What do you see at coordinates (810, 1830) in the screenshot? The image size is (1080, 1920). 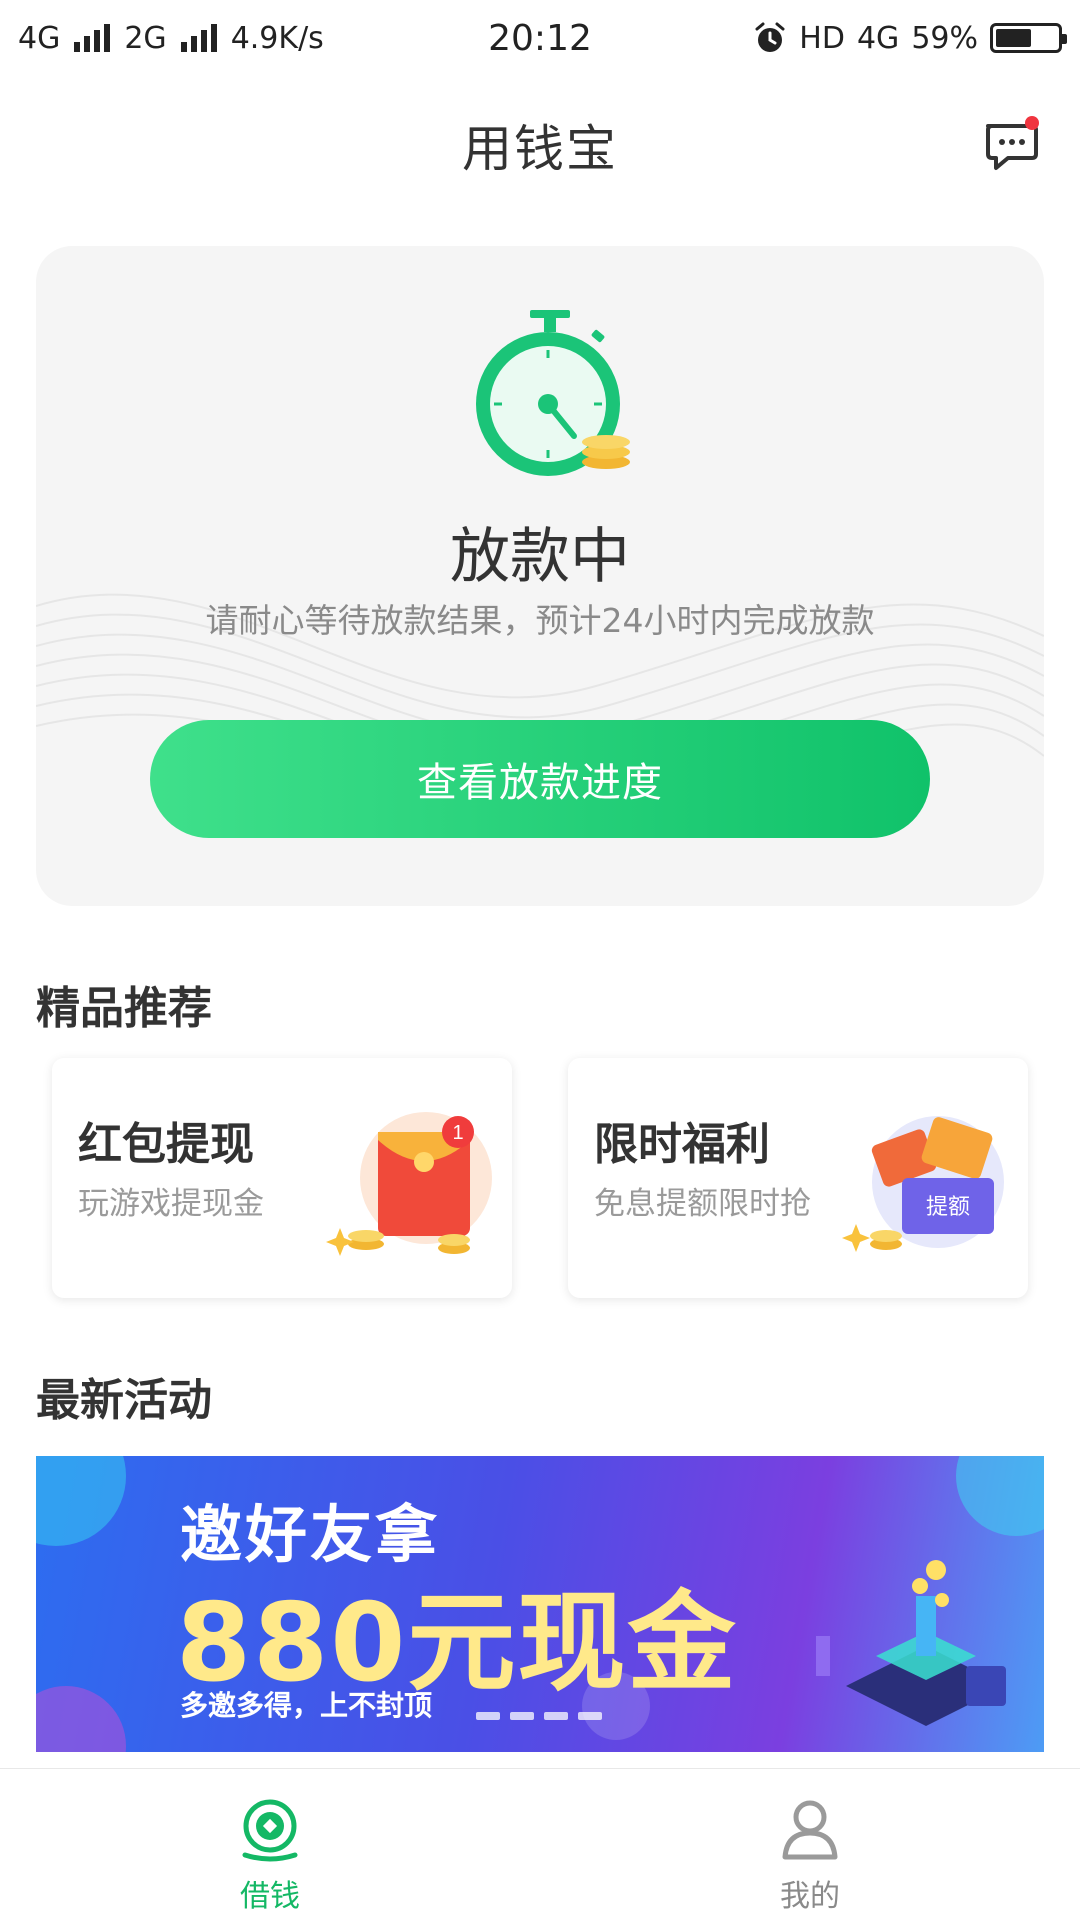 I see `user-icon` at bounding box center [810, 1830].